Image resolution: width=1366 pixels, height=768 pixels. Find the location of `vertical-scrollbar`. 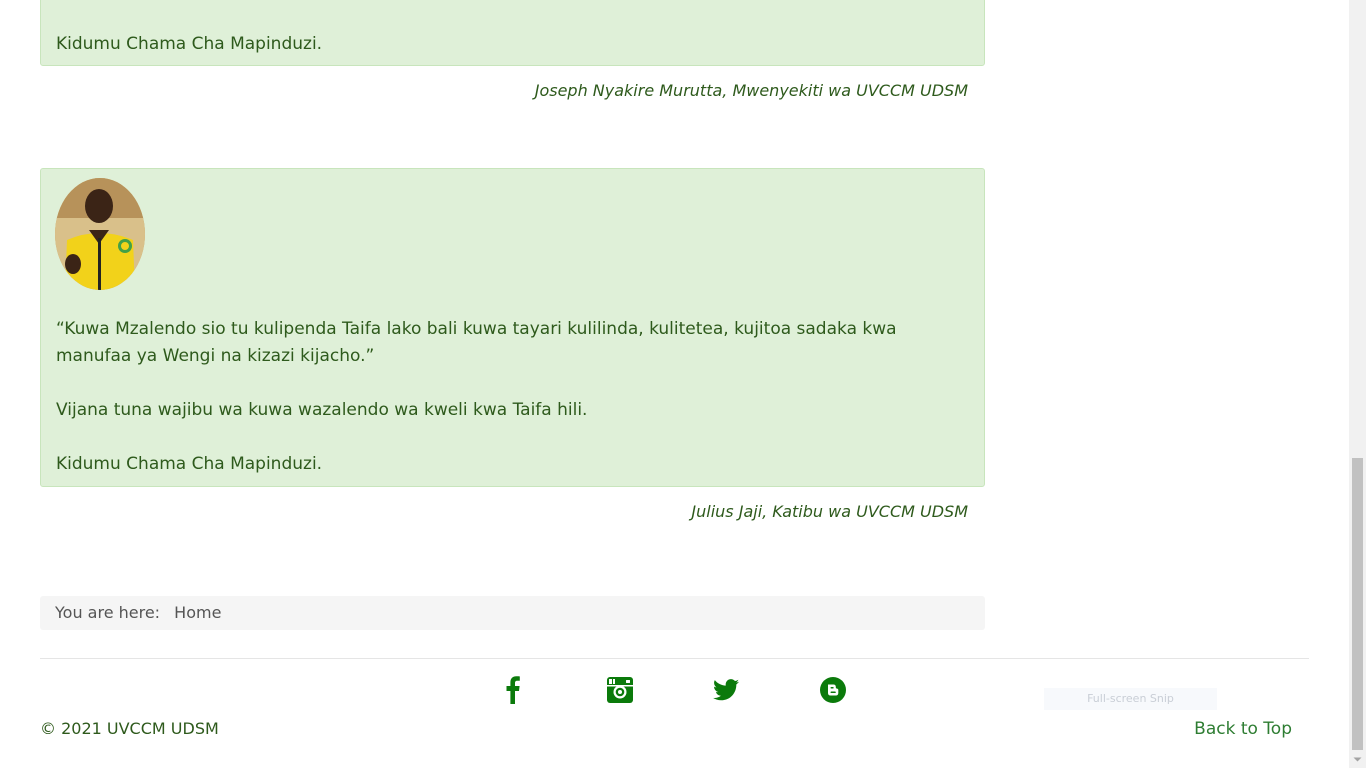

vertical-scrollbar is located at coordinates (1357, 384).